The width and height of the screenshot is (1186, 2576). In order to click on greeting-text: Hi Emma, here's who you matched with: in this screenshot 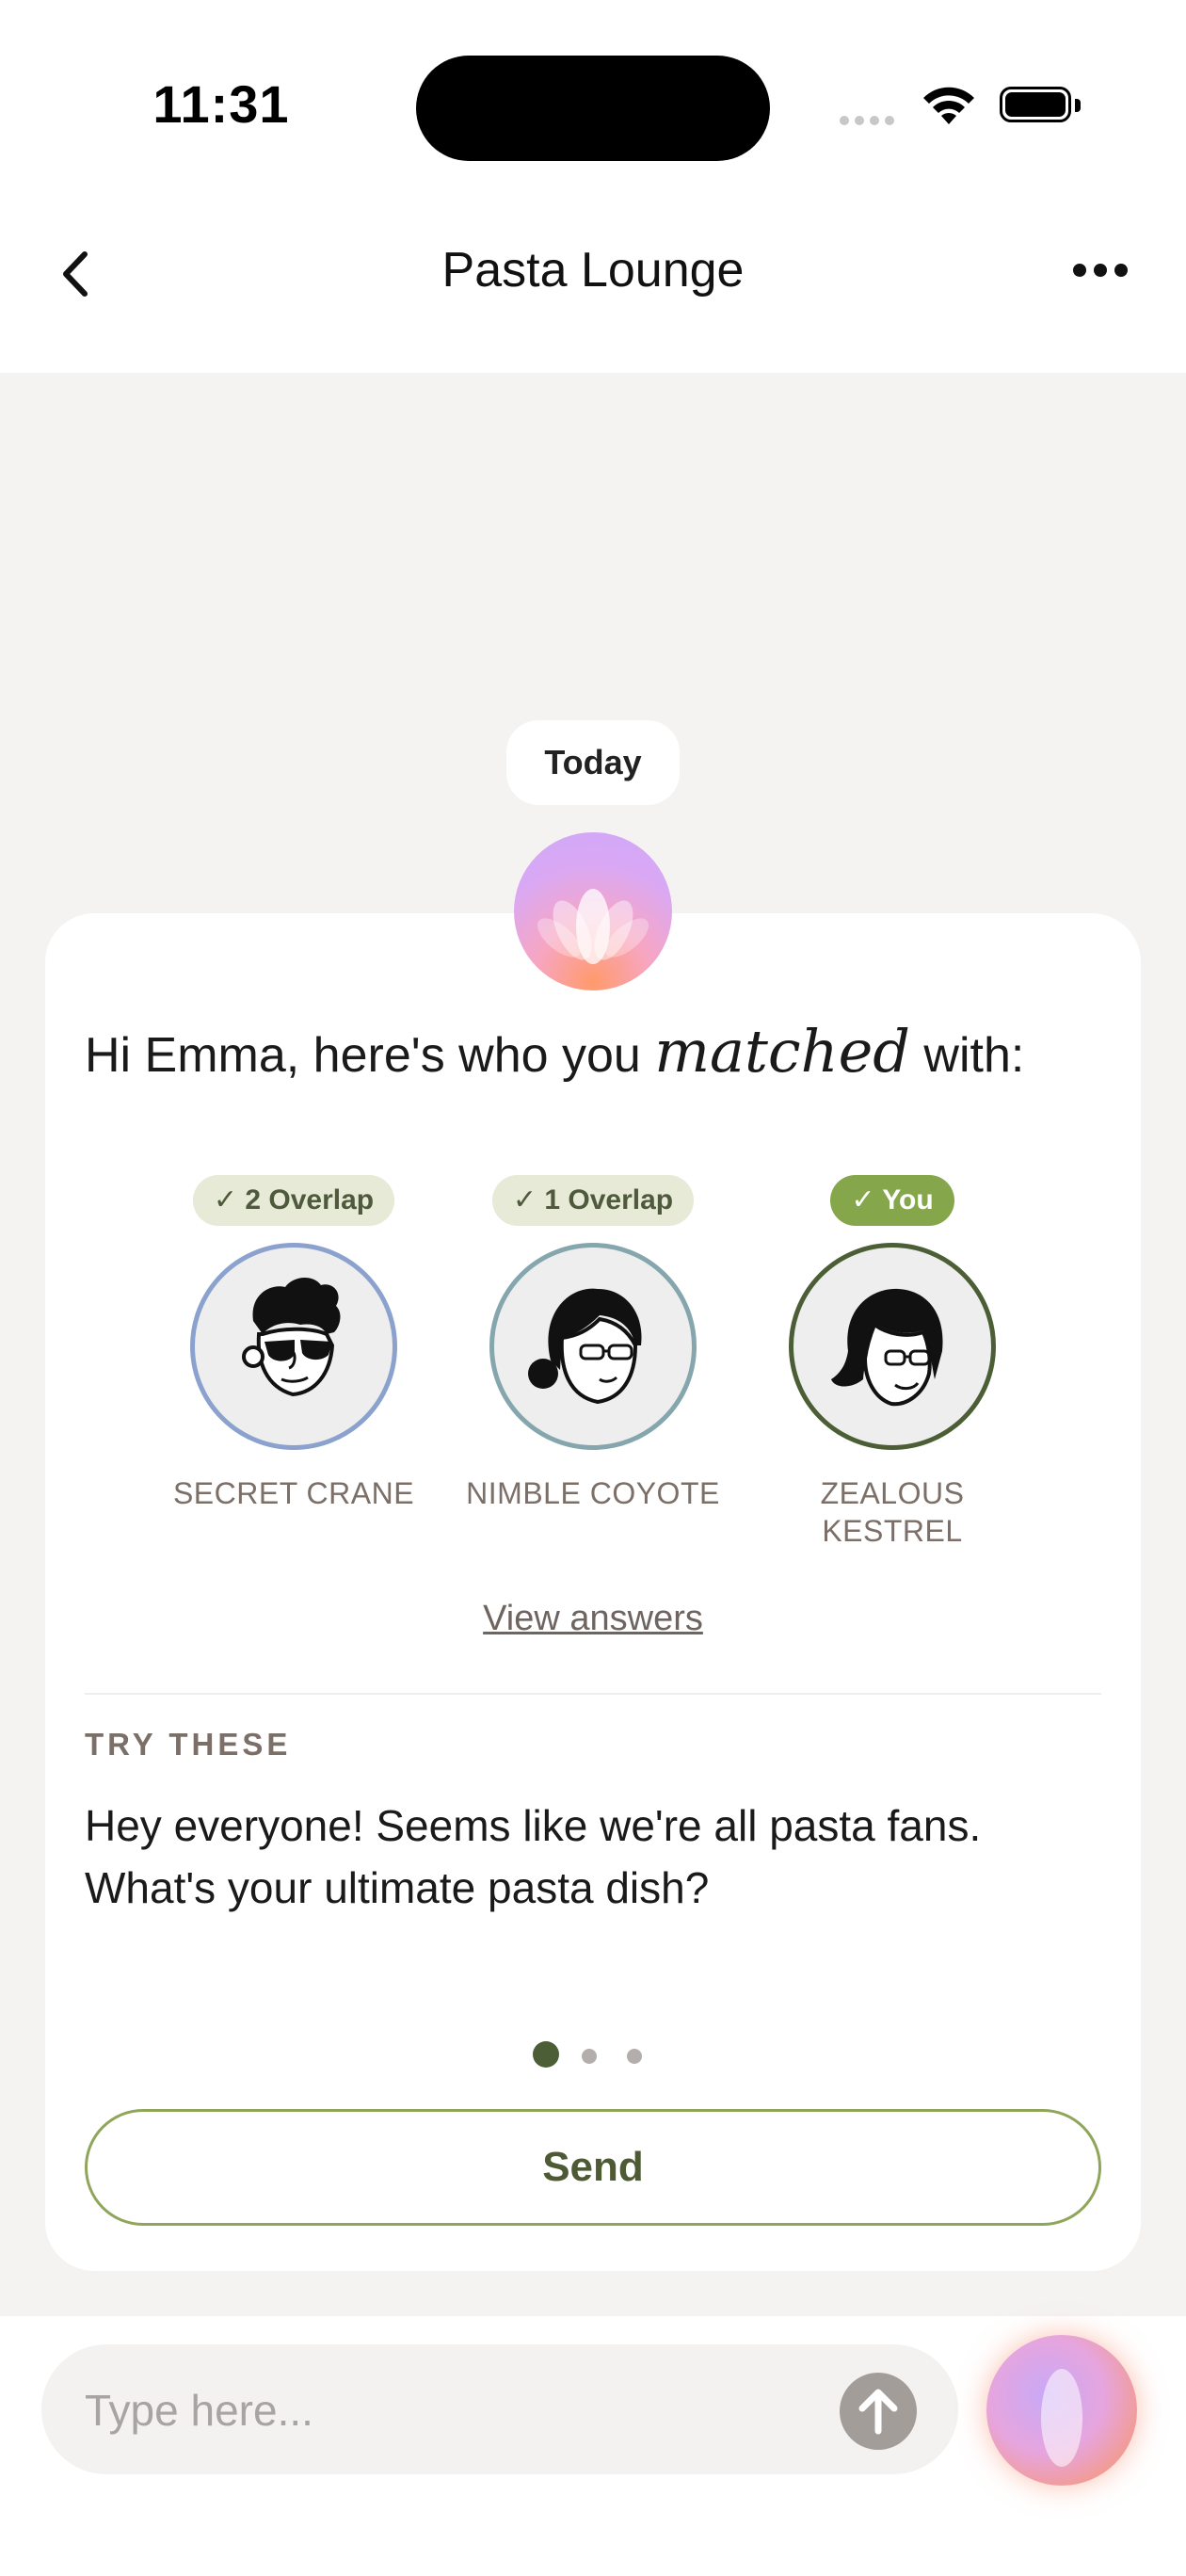, I will do `click(602, 1051)`.